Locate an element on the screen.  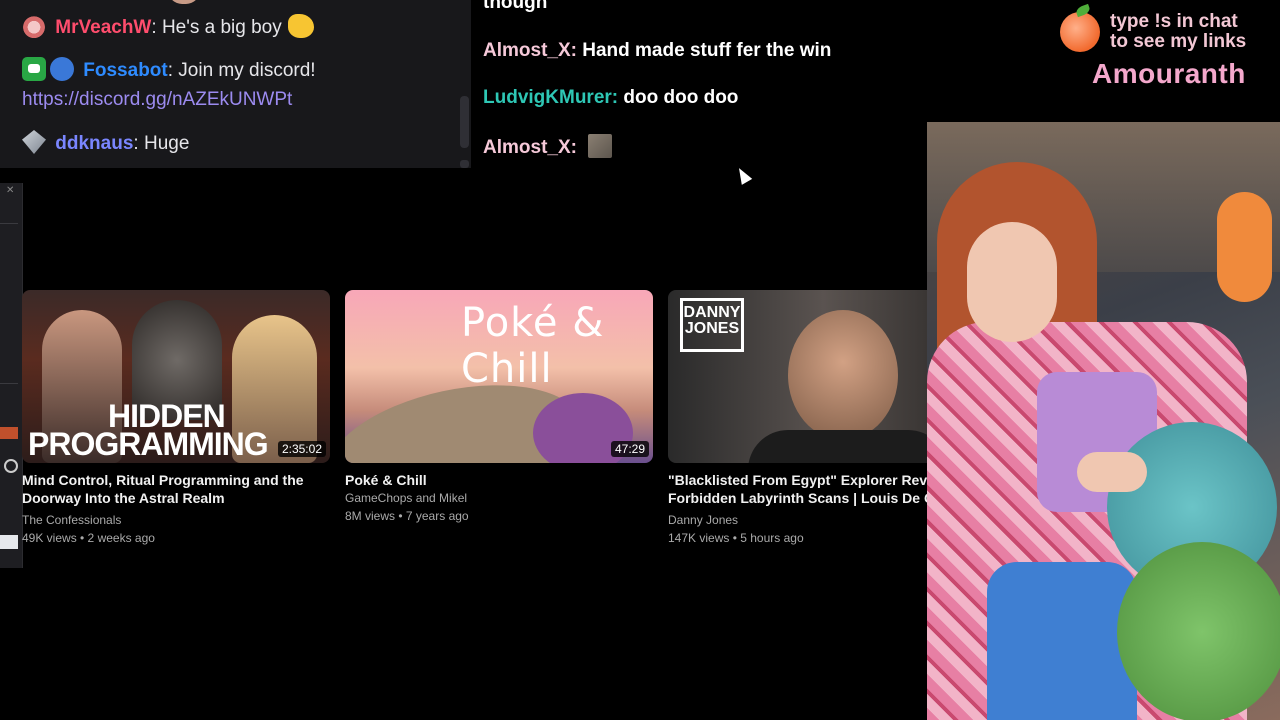
bot-badge-icon is located at coordinates (34, 69).